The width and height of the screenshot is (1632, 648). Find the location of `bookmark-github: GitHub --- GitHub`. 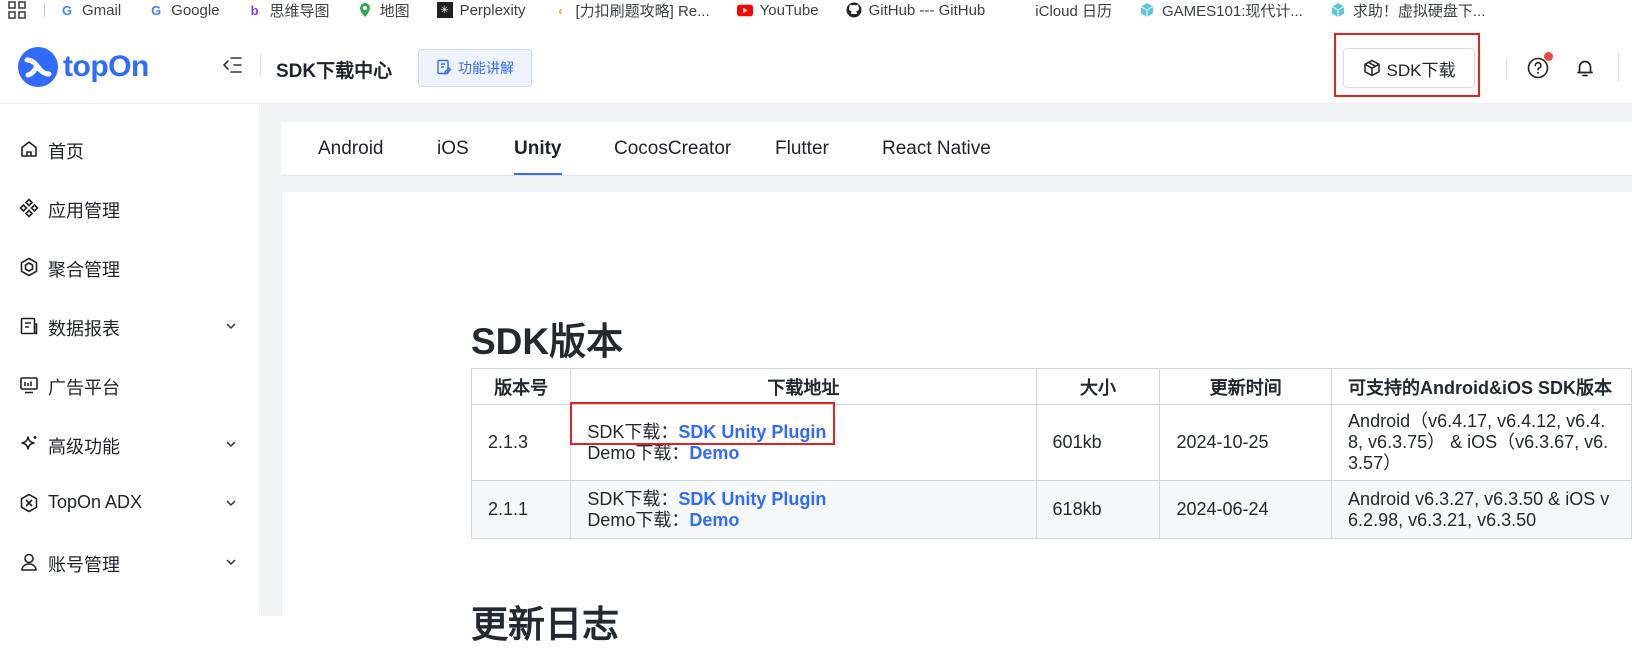

bookmark-github: GitHub --- GitHub is located at coordinates (916, 10).